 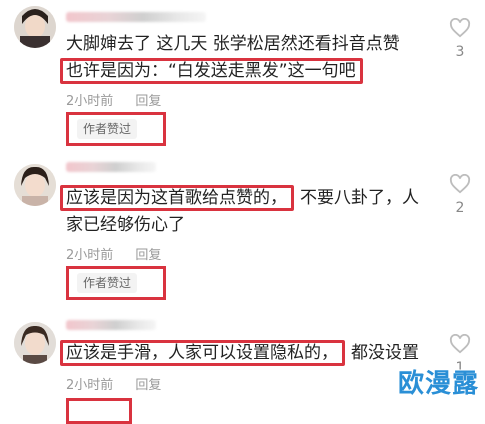 What do you see at coordinates (177, 198) in the screenshot?
I see `highlighted-text: 应该是因为这首歌给点赞的，` at bounding box center [177, 198].